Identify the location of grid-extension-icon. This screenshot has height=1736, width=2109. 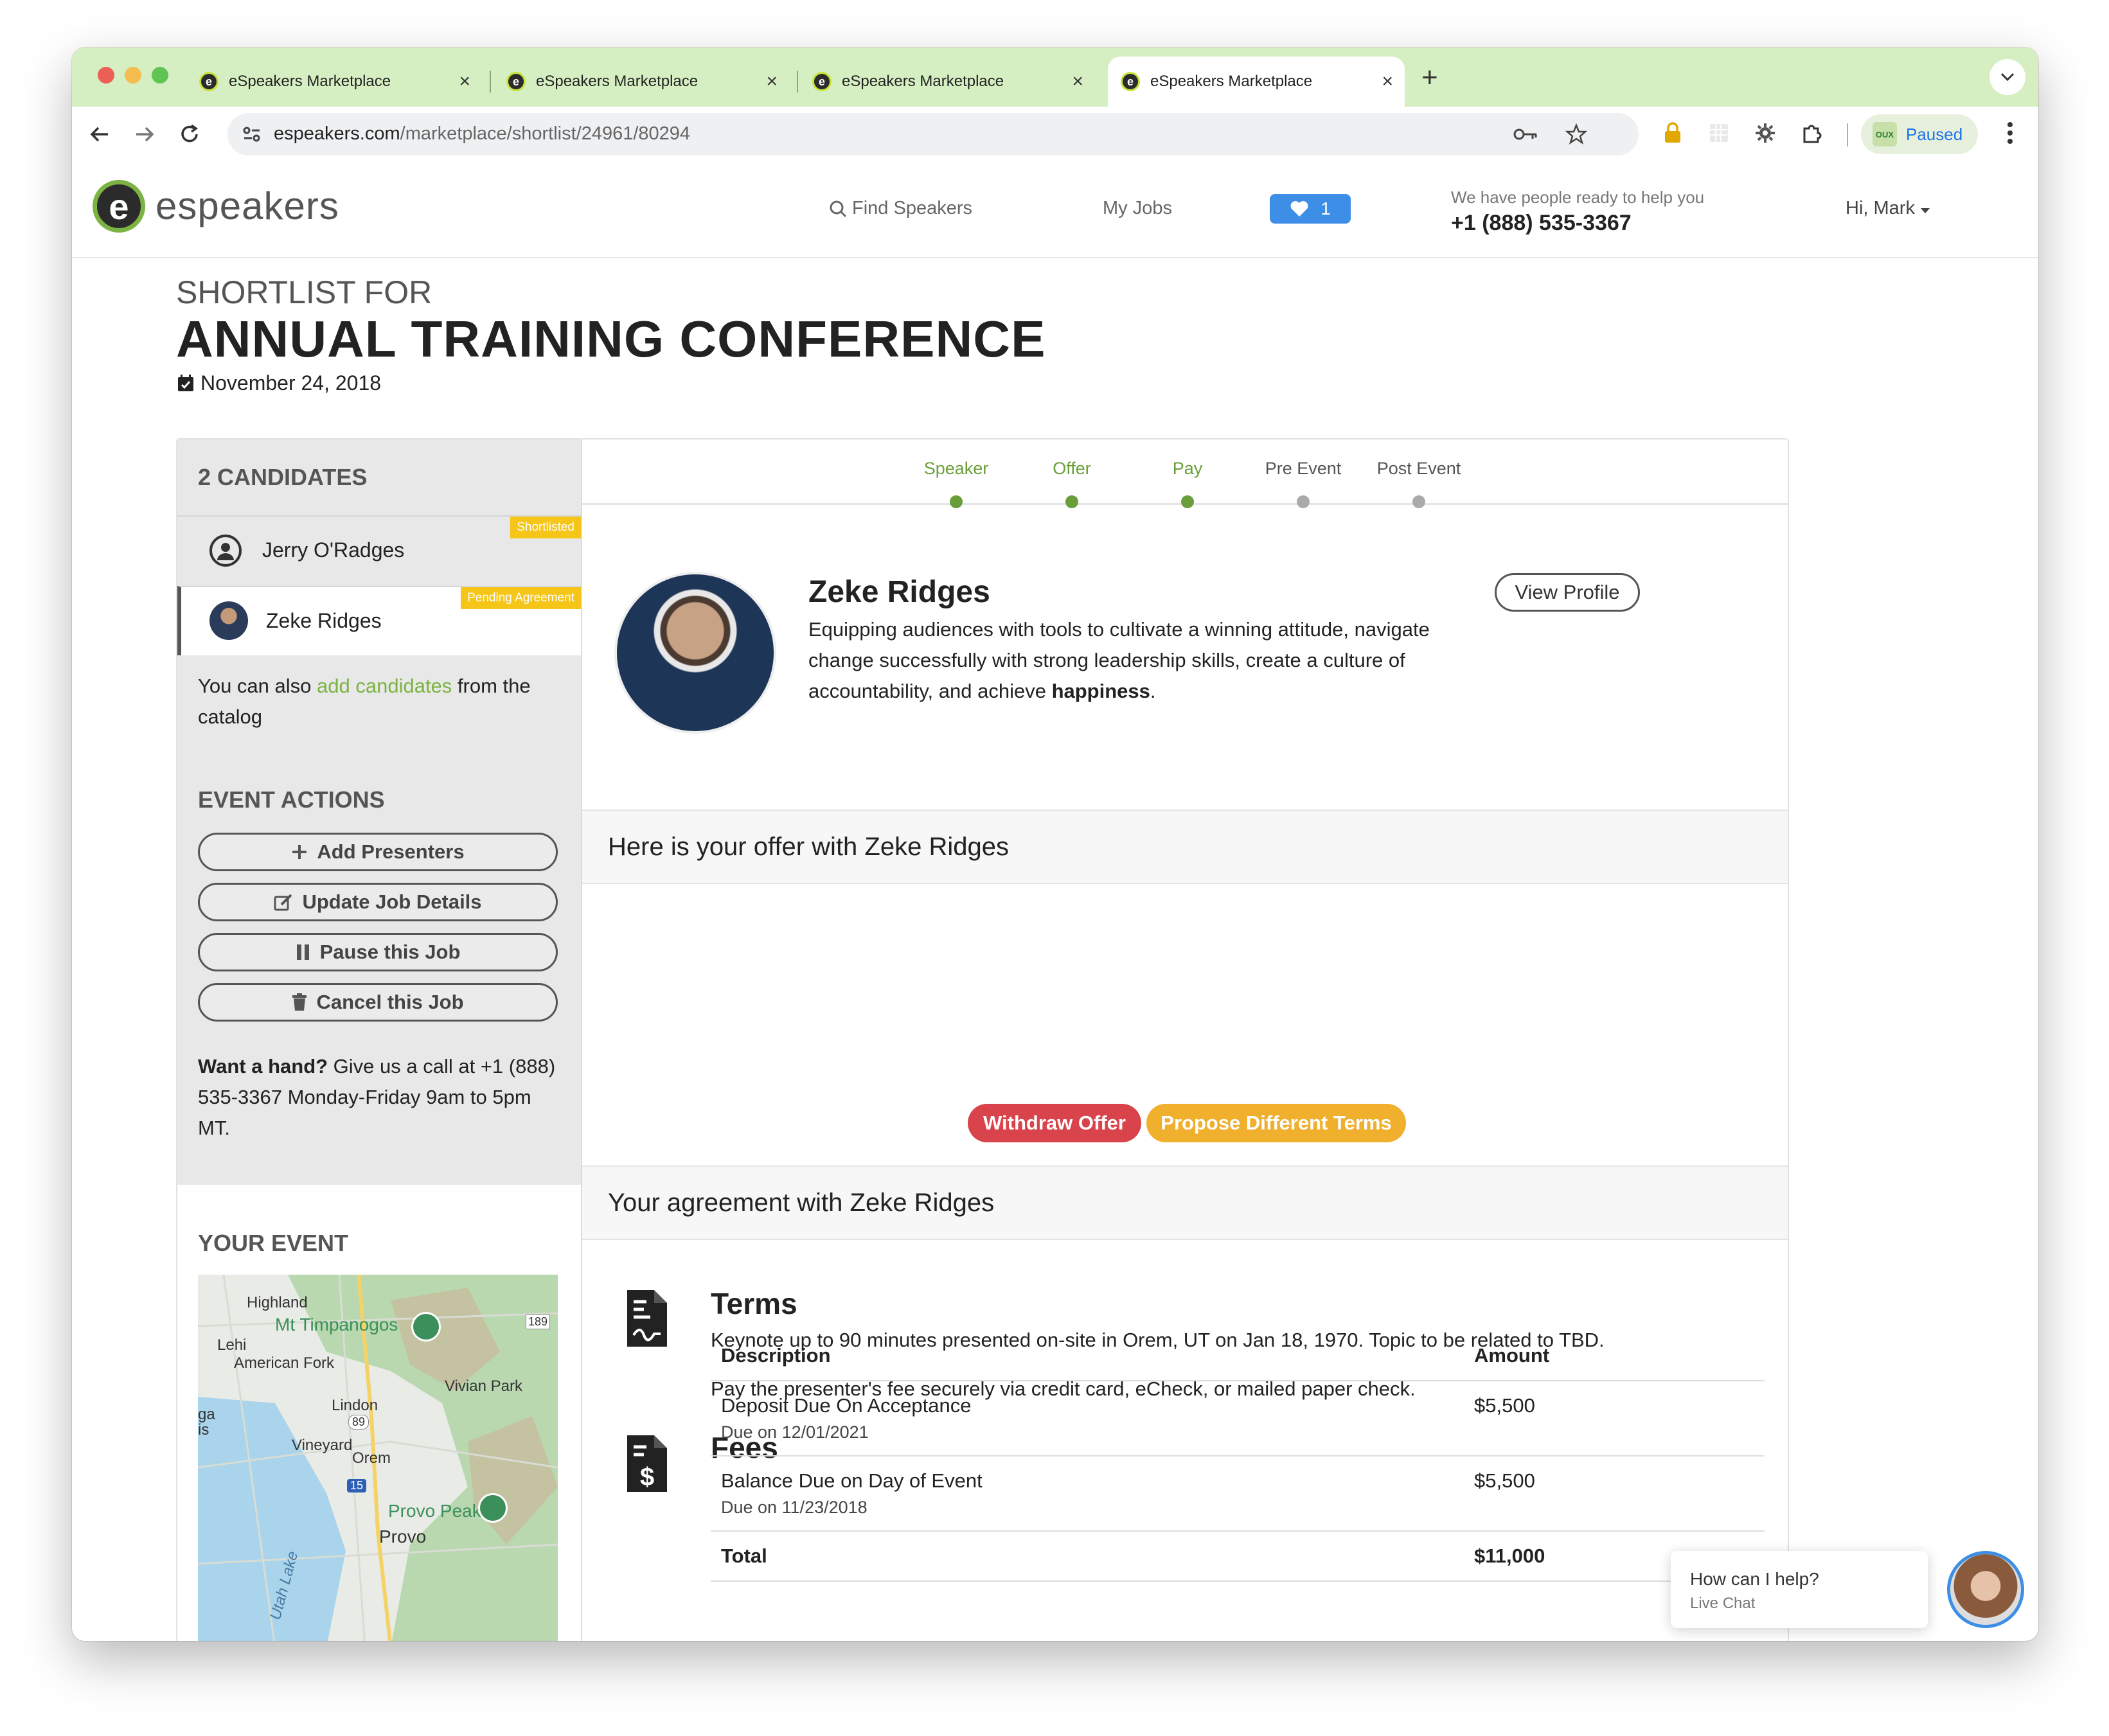
(1719, 133).